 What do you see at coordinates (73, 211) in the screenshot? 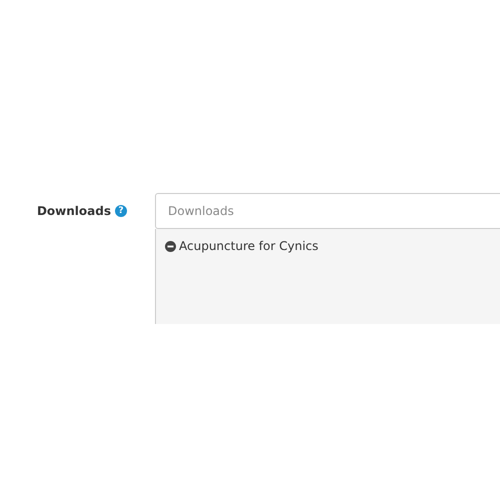
I see `field-label: Downloads` at bounding box center [73, 211].